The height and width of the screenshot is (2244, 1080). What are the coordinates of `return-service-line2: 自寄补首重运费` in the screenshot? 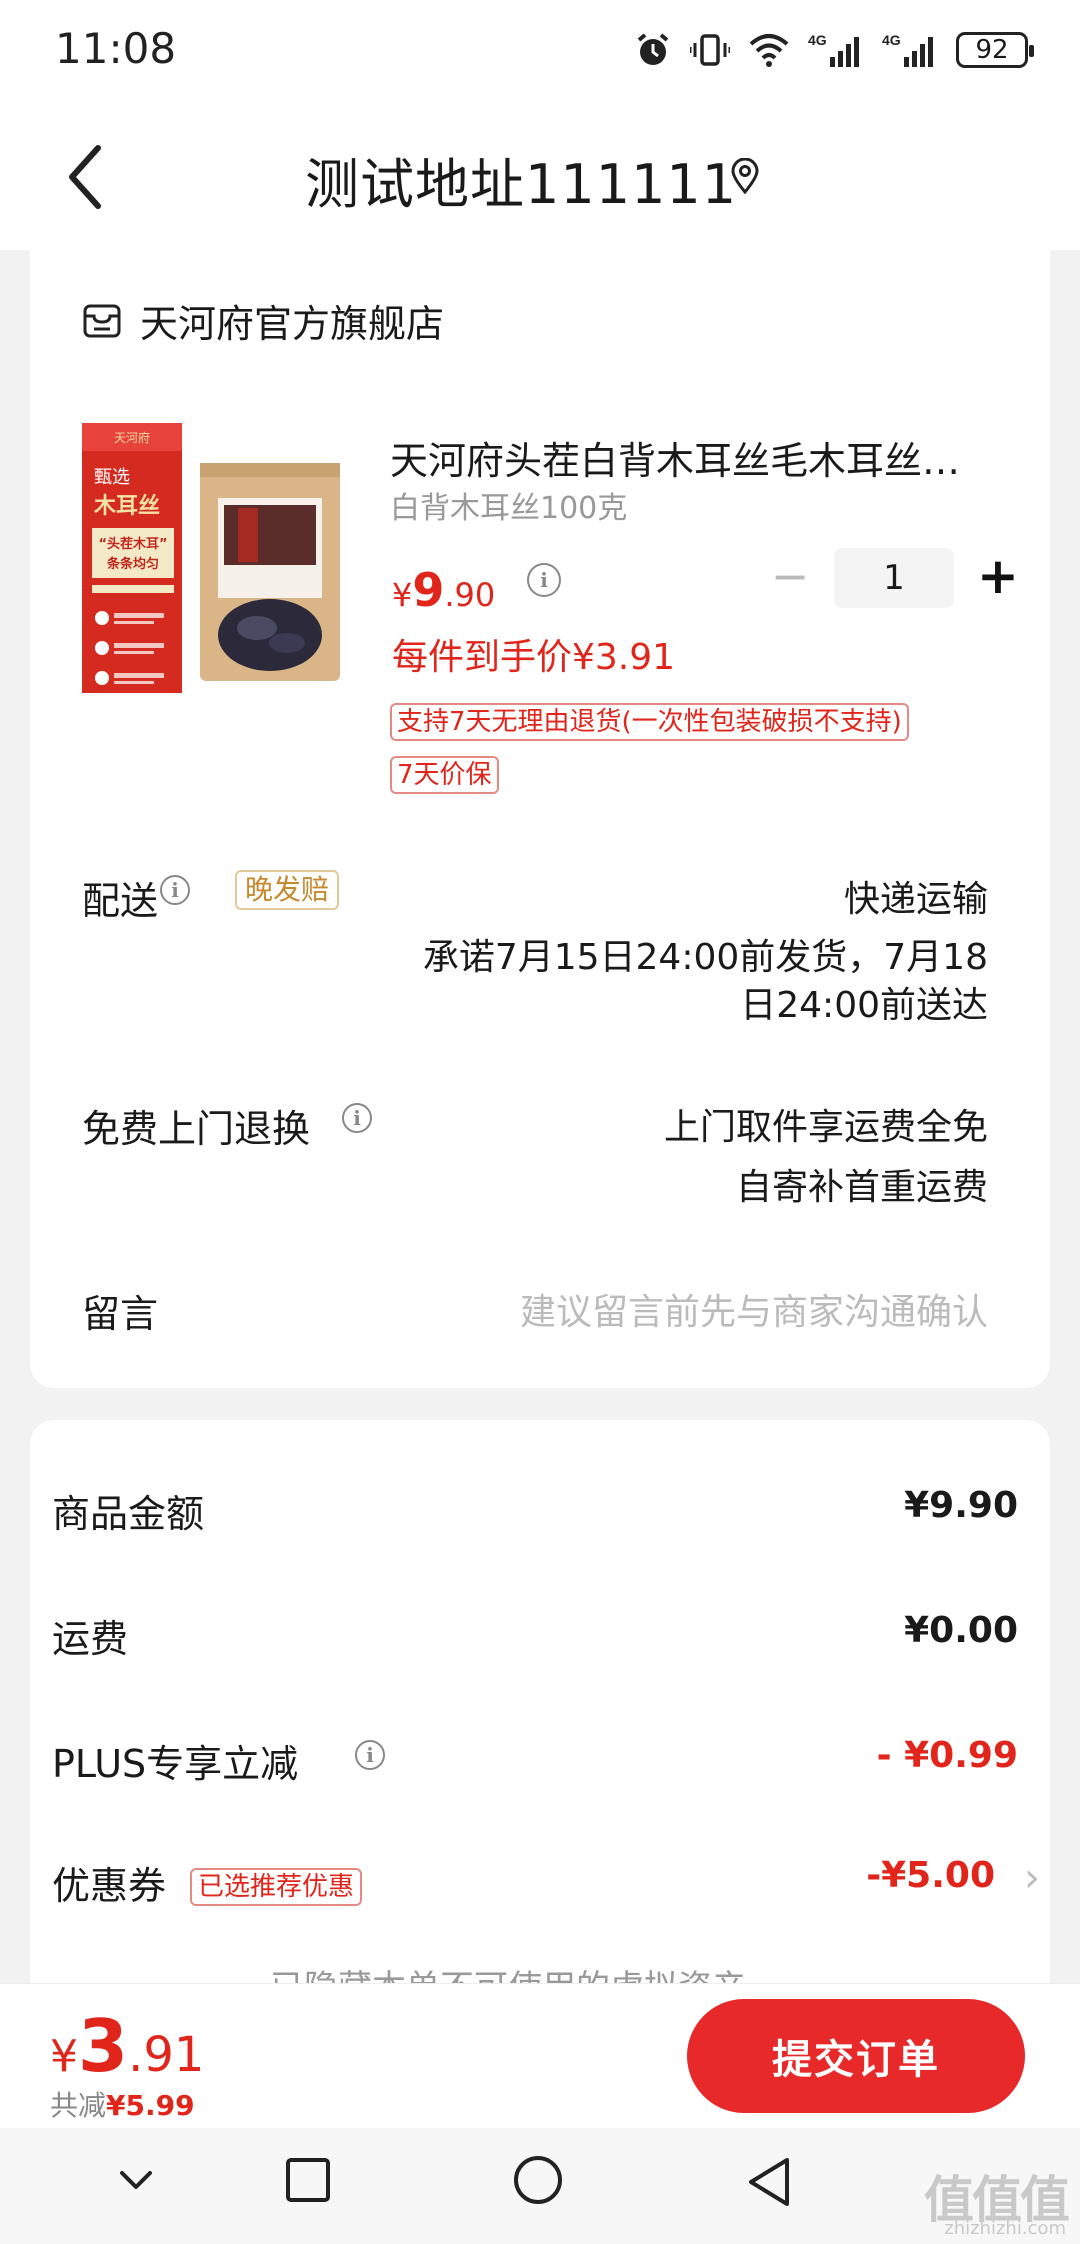 It's located at (861, 1187).